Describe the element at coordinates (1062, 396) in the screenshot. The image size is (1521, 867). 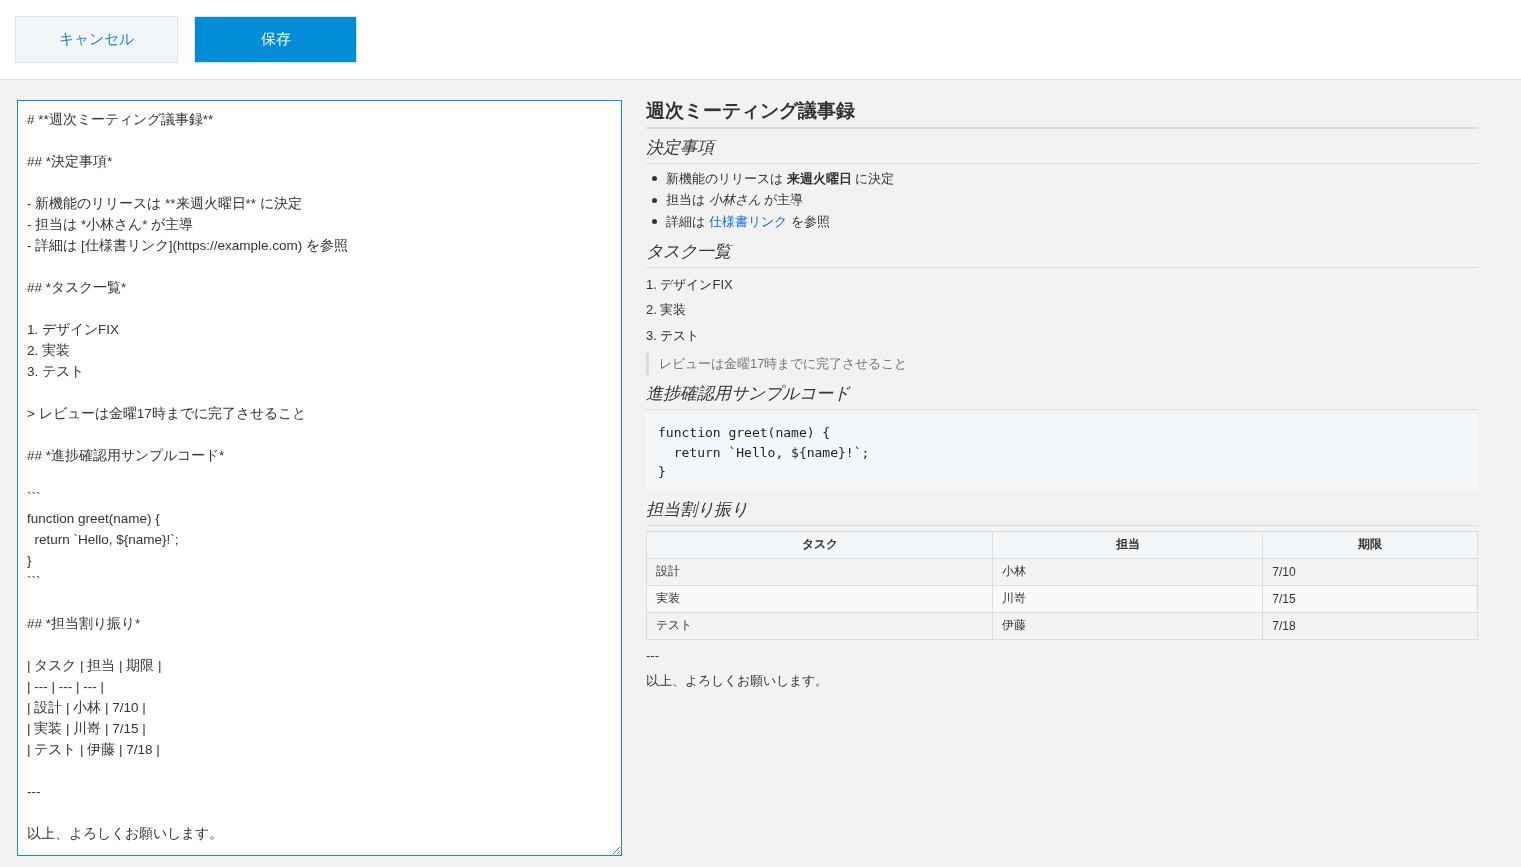
I see `section-heading: 進捗確認用サンプルコード` at that location.